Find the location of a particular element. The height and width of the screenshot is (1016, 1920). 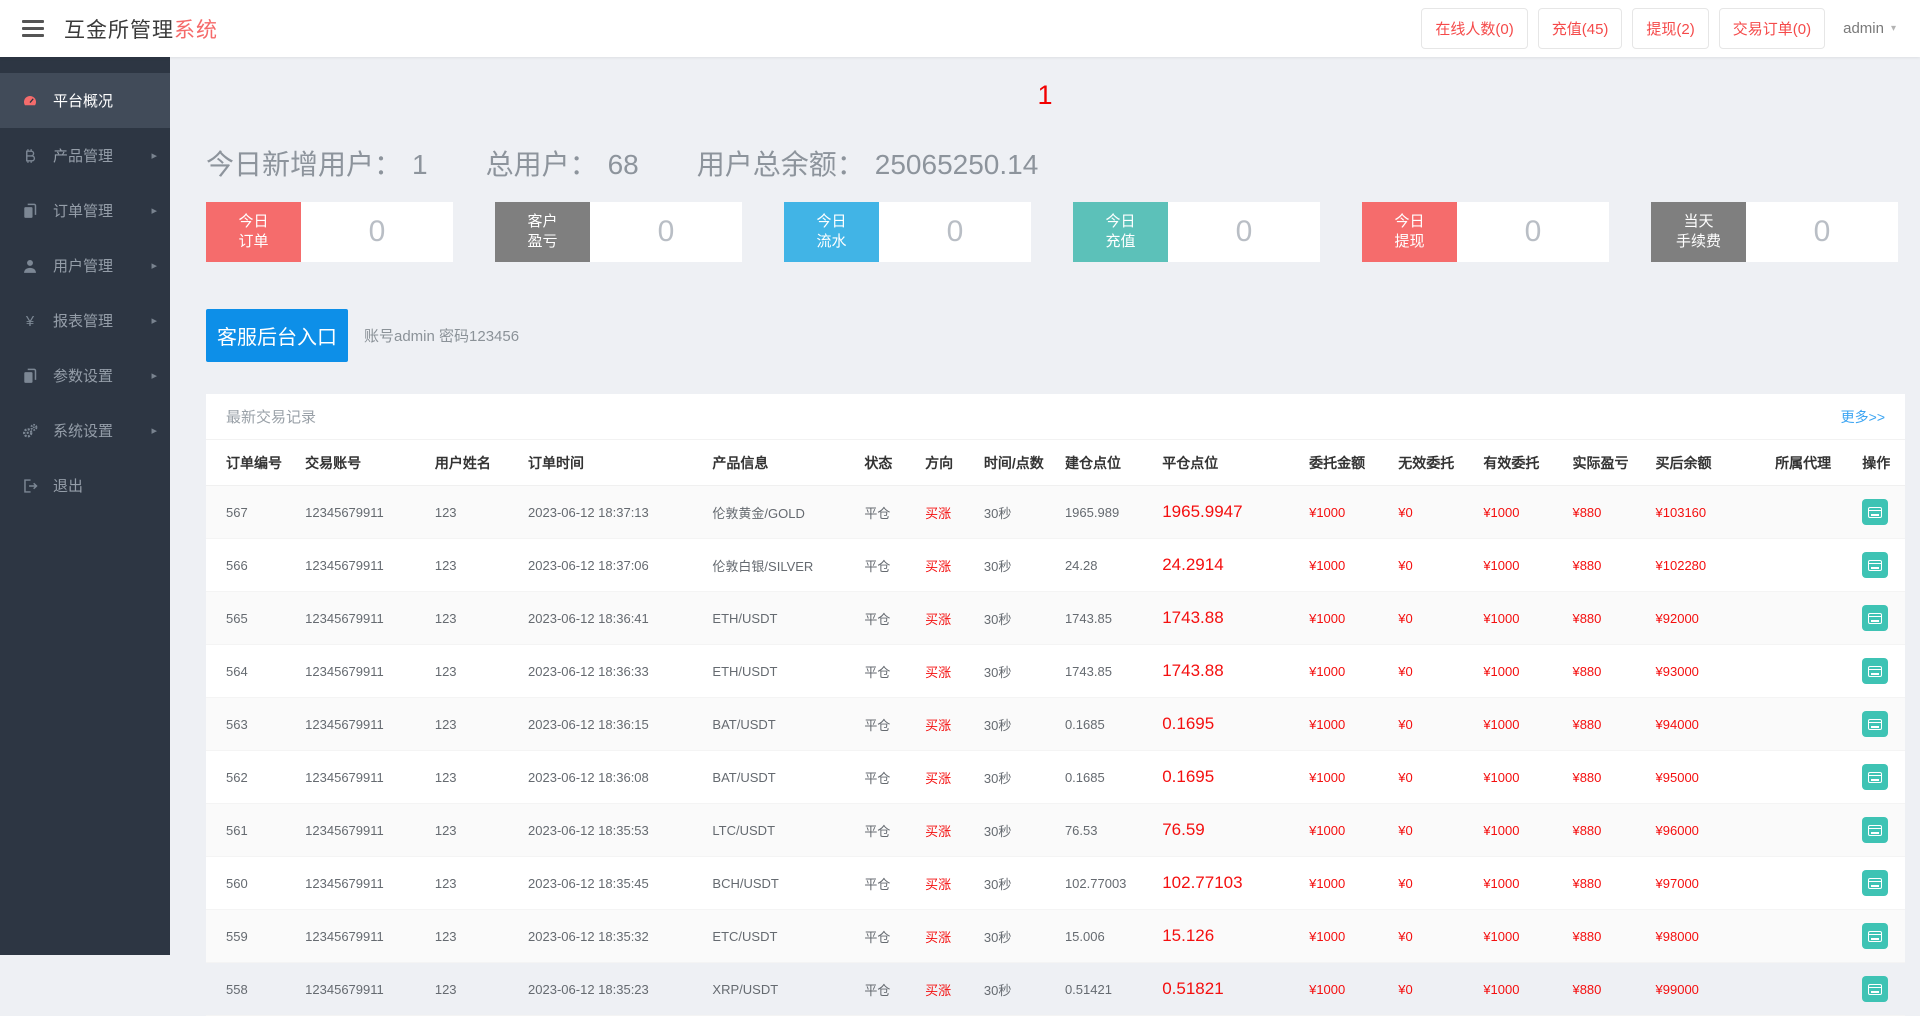

header-button-online-users: 在线人数(0) is located at coordinates (1474, 28).